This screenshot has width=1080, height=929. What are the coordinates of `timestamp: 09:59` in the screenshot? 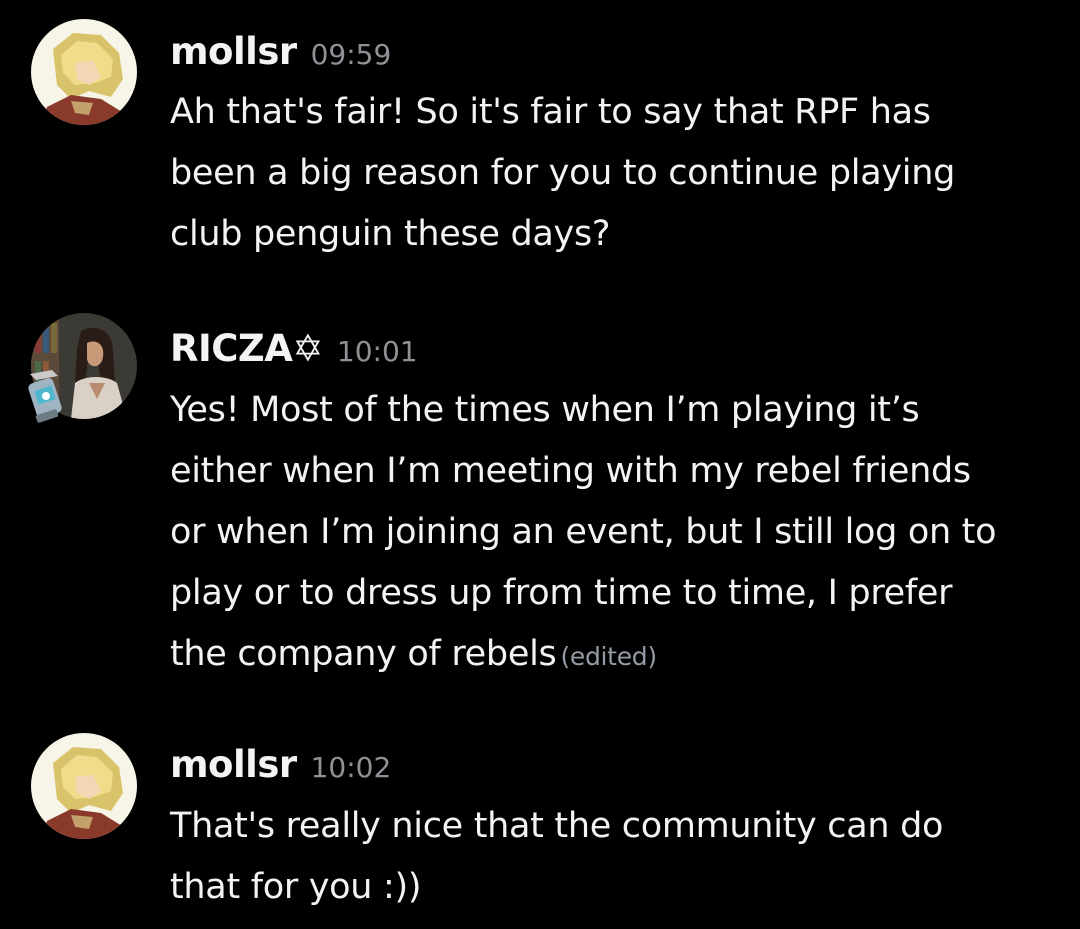 It's located at (351, 54).